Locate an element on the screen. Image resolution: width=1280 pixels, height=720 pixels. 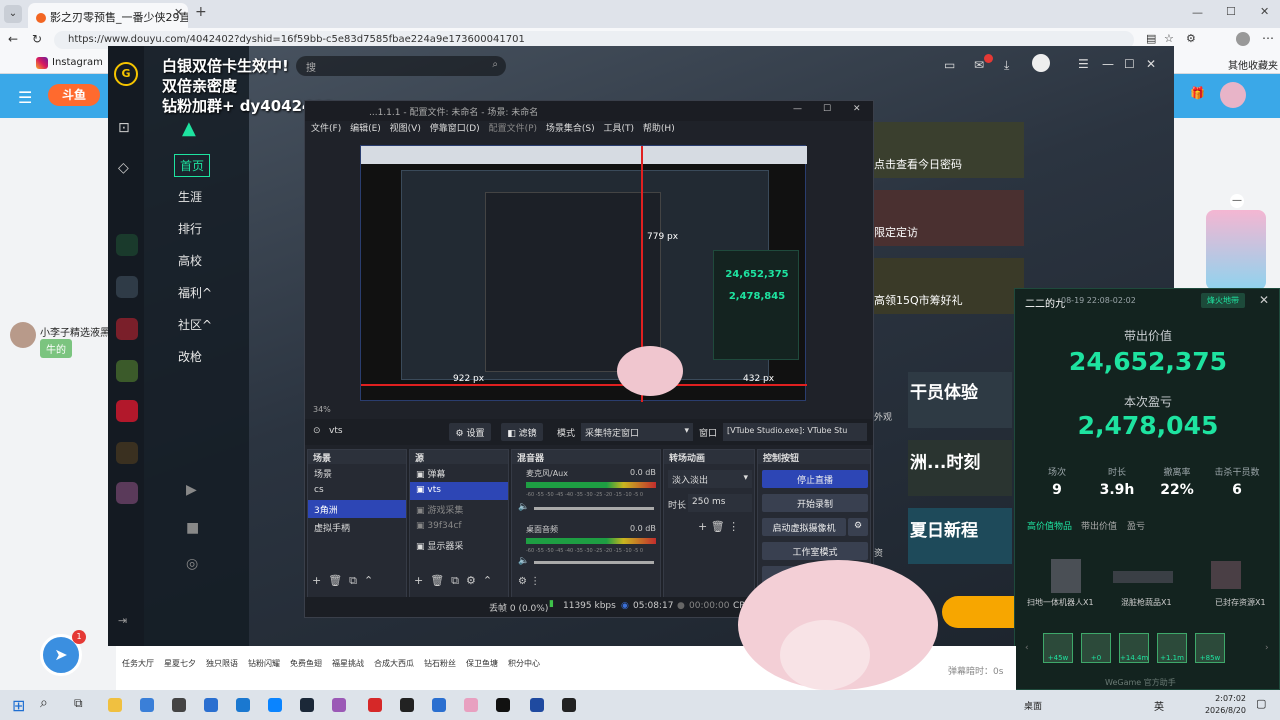
stream-menu-icon: ☰ is located at coordinates (1083, 64).